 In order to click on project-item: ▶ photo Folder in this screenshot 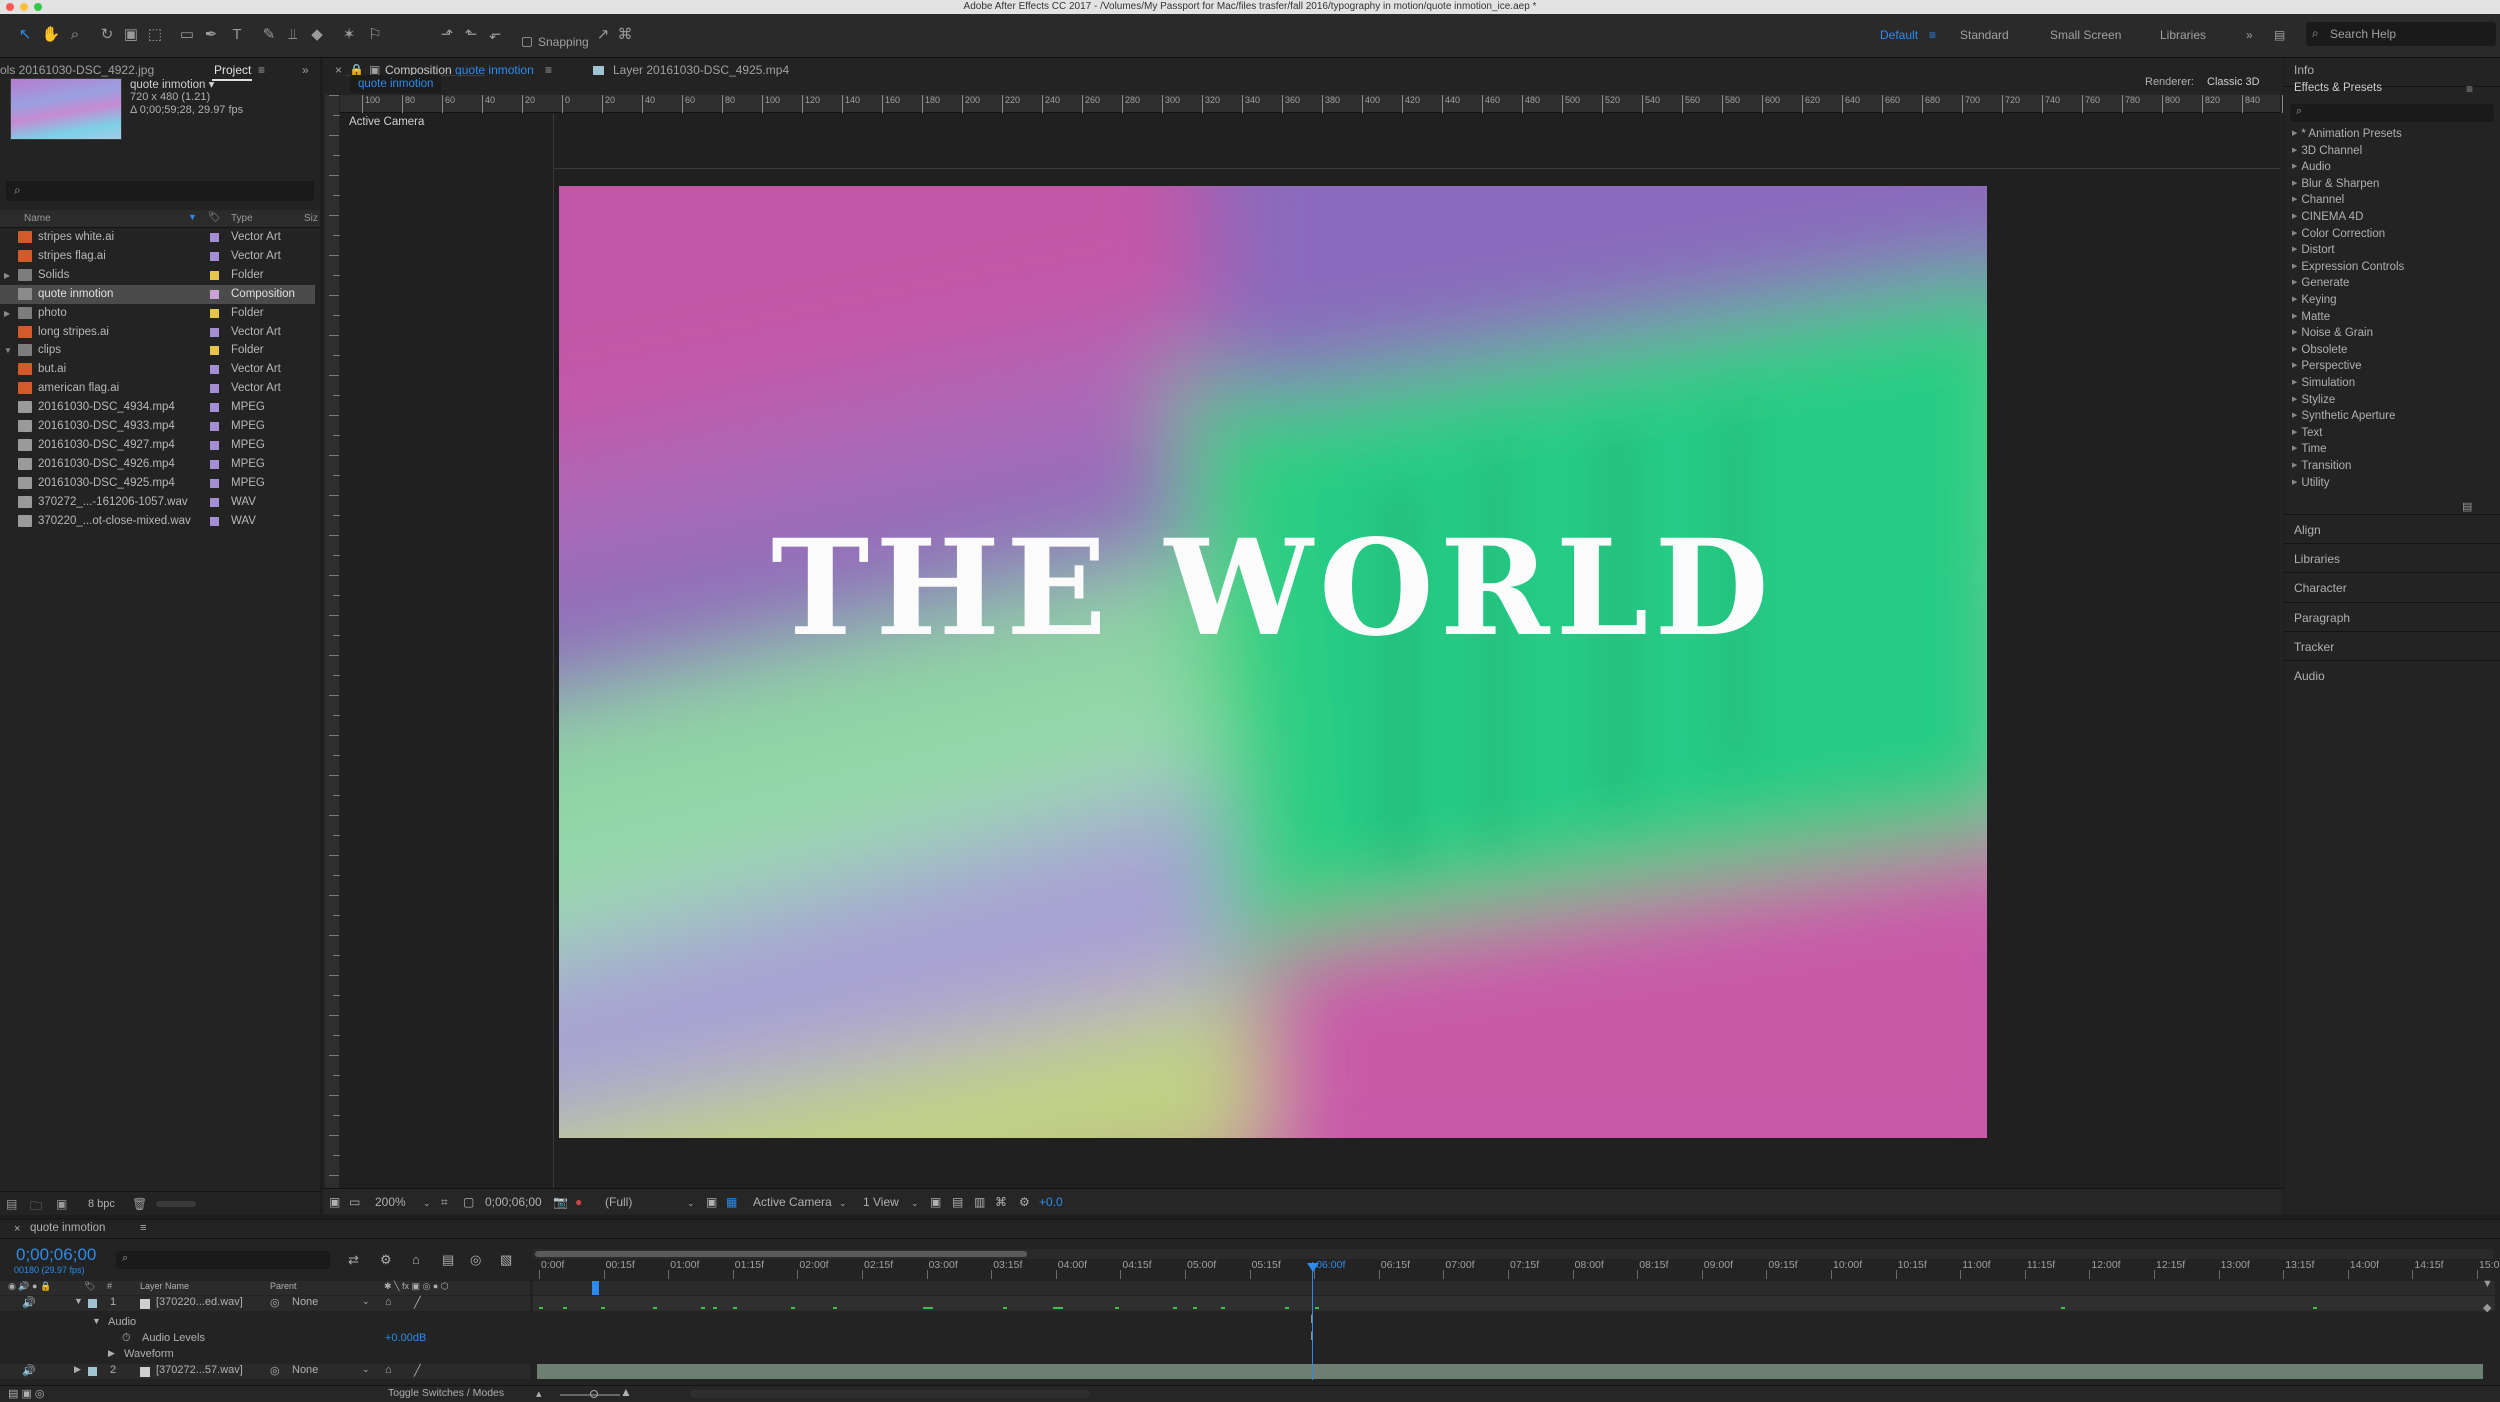, I will do `click(157, 313)`.